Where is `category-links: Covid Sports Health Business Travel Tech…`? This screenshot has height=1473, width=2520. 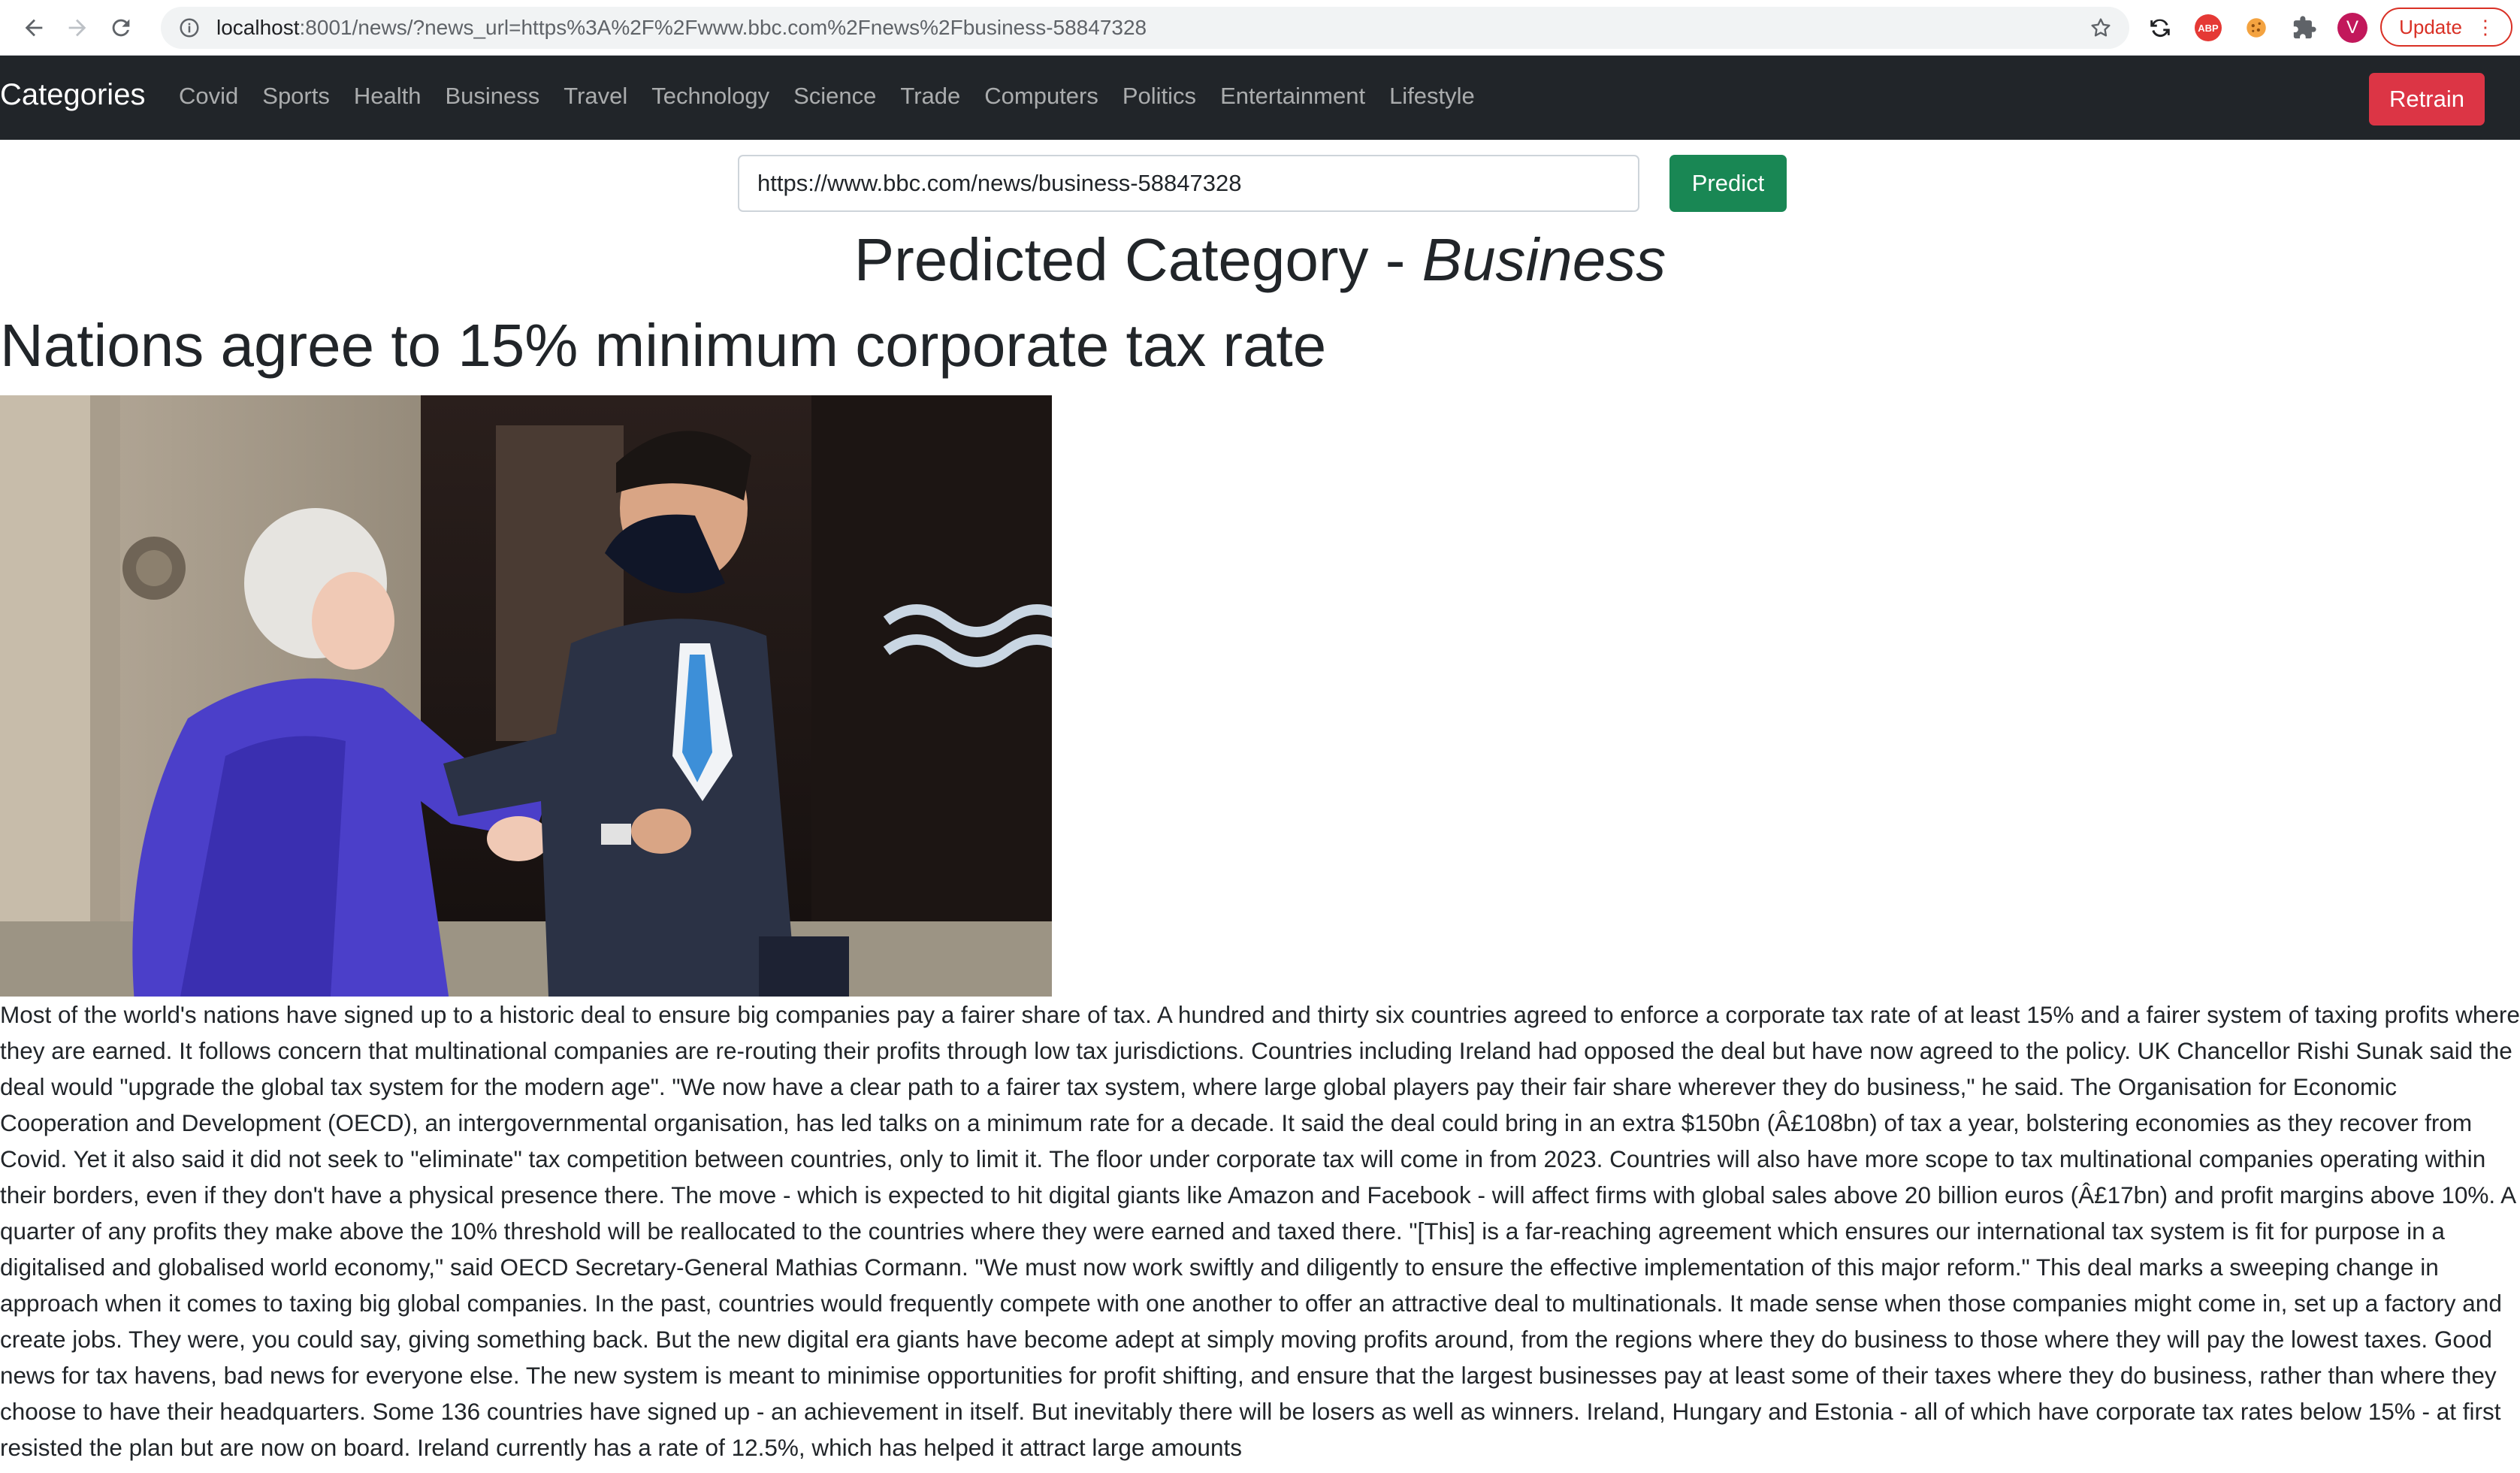 category-links: Covid Sports Health Business Travel Tech… is located at coordinates (839, 96).